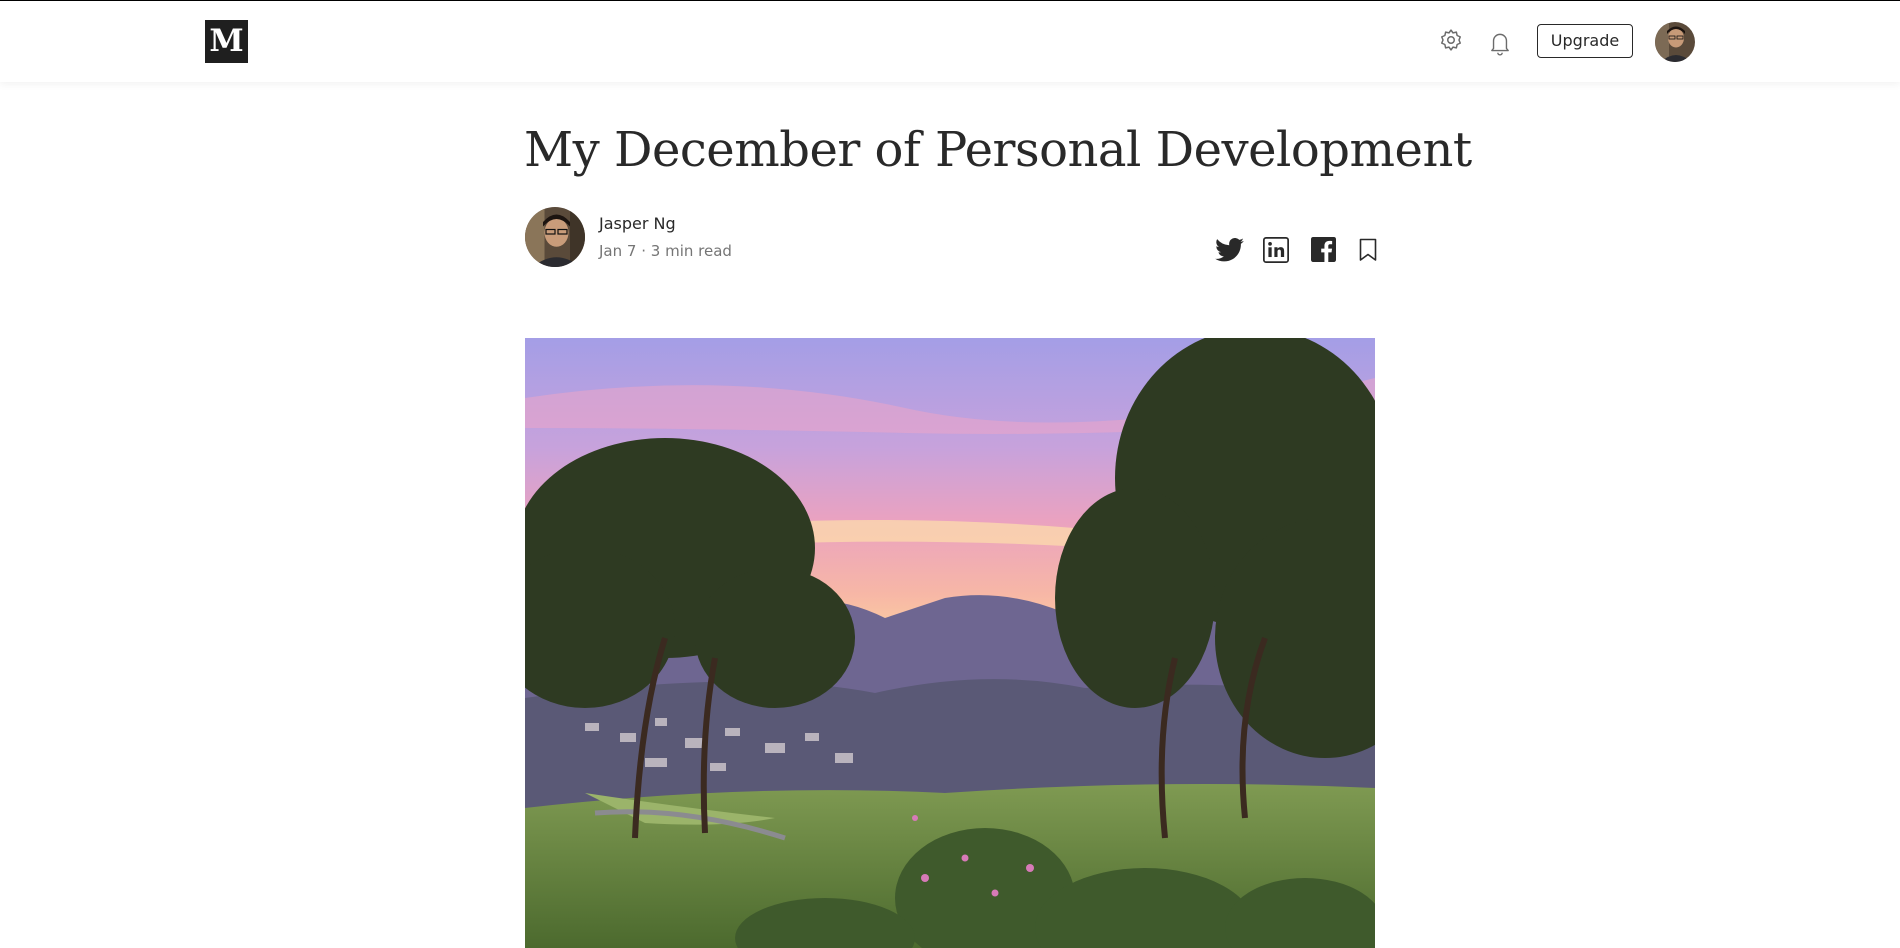 This screenshot has height=948, width=1900. What do you see at coordinates (998, 150) in the screenshot?
I see `article-title: My December of Personal Development` at bounding box center [998, 150].